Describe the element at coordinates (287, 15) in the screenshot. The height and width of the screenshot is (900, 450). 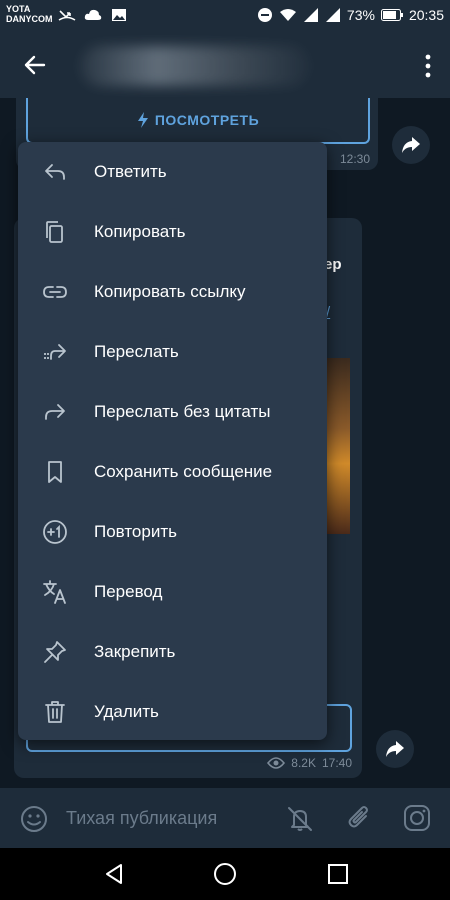
I see `wifi-icon` at that location.